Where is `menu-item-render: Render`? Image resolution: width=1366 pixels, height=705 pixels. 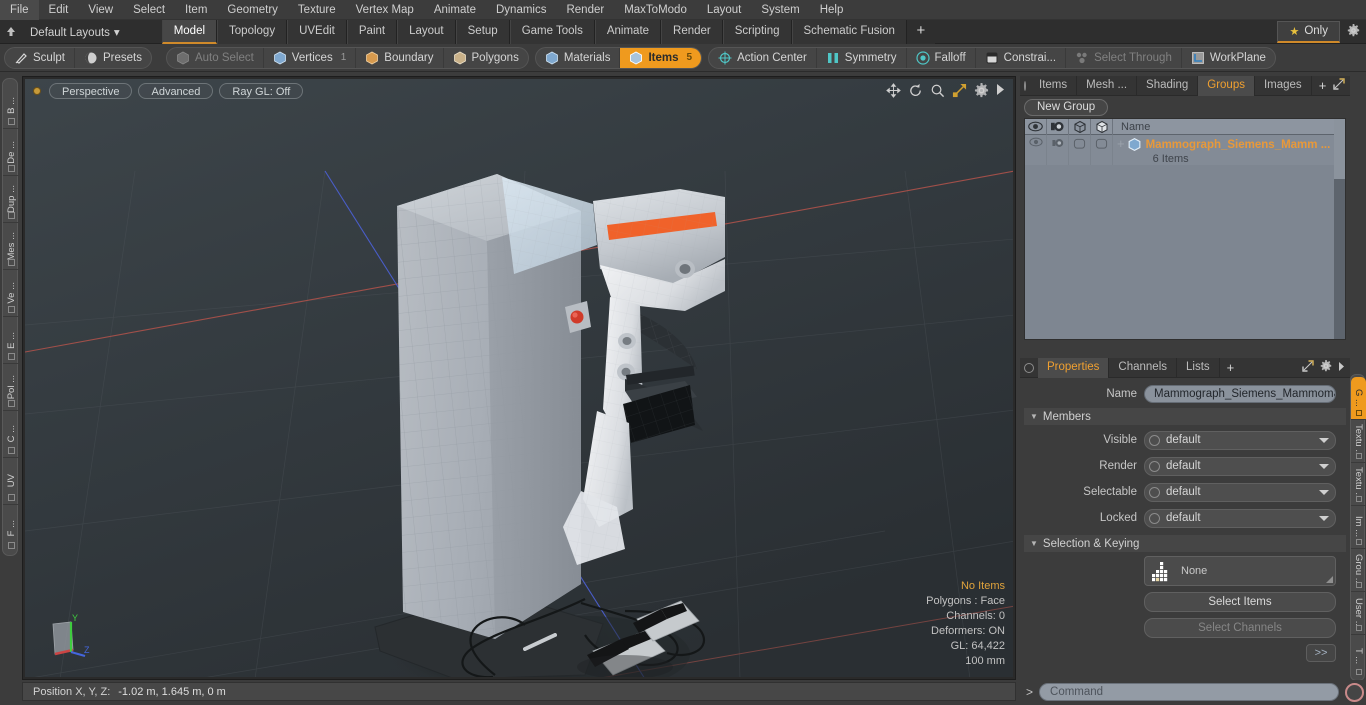 menu-item-render: Render is located at coordinates (585, 10).